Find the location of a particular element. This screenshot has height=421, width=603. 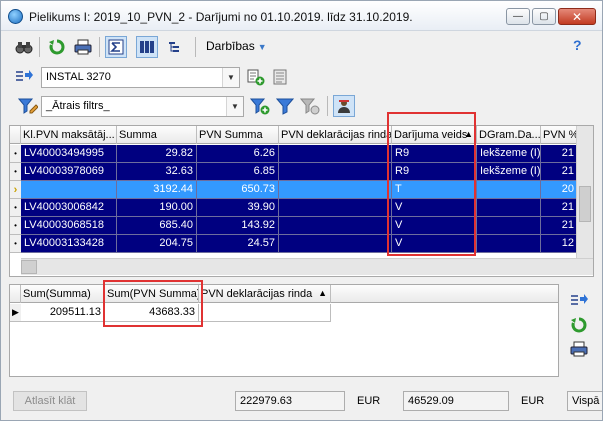

help-icon: ? is located at coordinates (577, 45).